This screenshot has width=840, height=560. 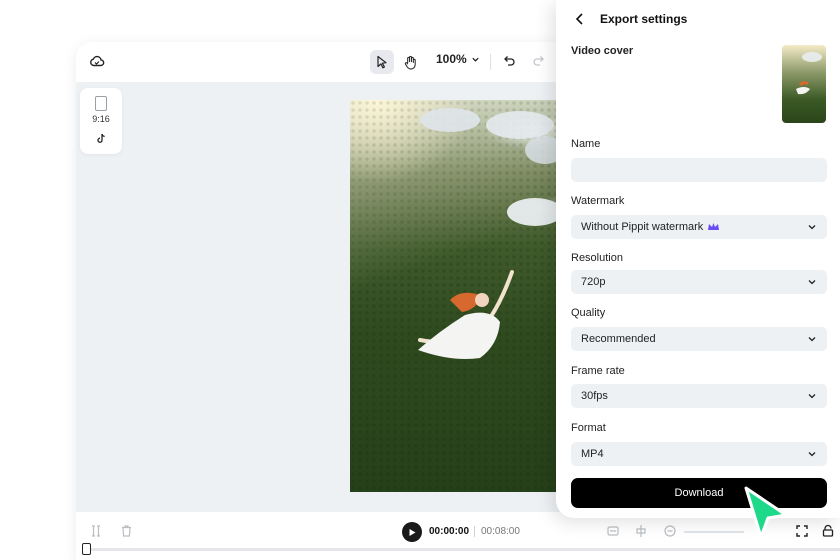 I want to click on tiktok-icon, so click(x=101, y=138).